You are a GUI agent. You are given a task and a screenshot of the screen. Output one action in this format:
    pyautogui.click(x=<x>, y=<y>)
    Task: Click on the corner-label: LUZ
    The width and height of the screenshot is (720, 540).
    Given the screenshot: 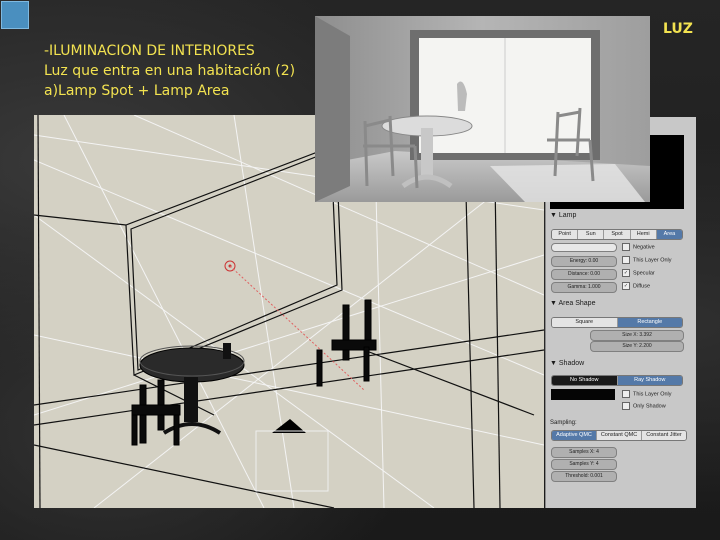 What is the action you would take?
    pyautogui.click(x=678, y=29)
    